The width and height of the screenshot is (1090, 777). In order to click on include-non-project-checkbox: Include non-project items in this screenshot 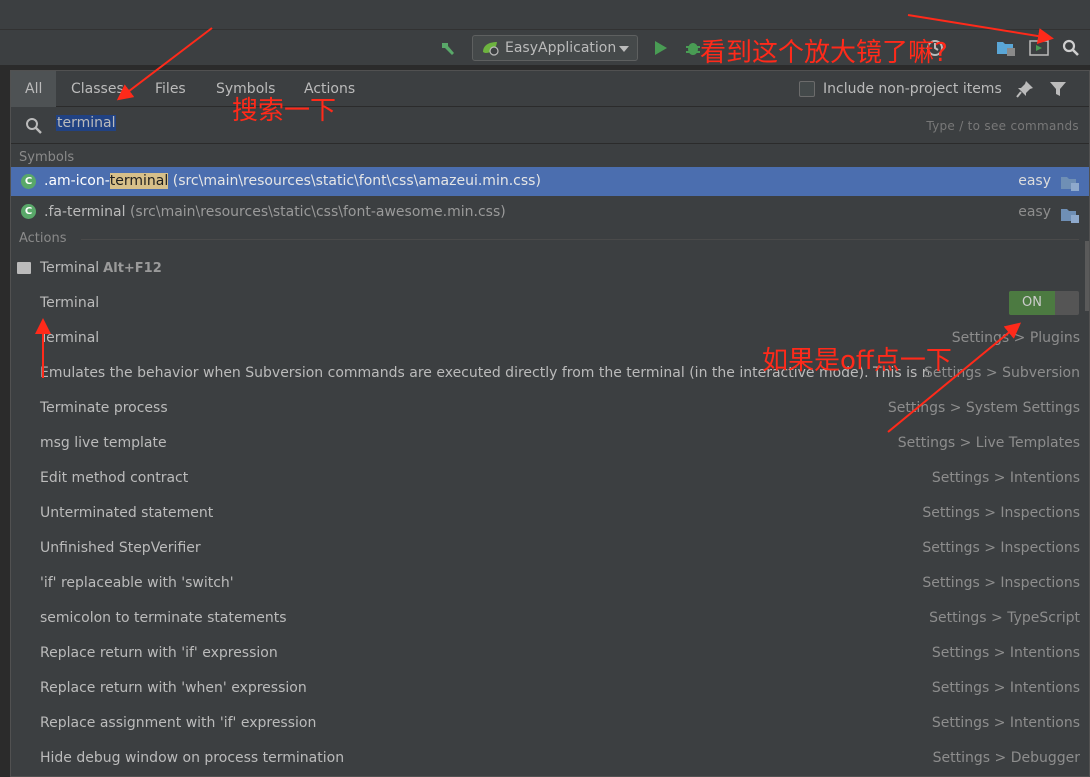, I will do `click(900, 89)`.